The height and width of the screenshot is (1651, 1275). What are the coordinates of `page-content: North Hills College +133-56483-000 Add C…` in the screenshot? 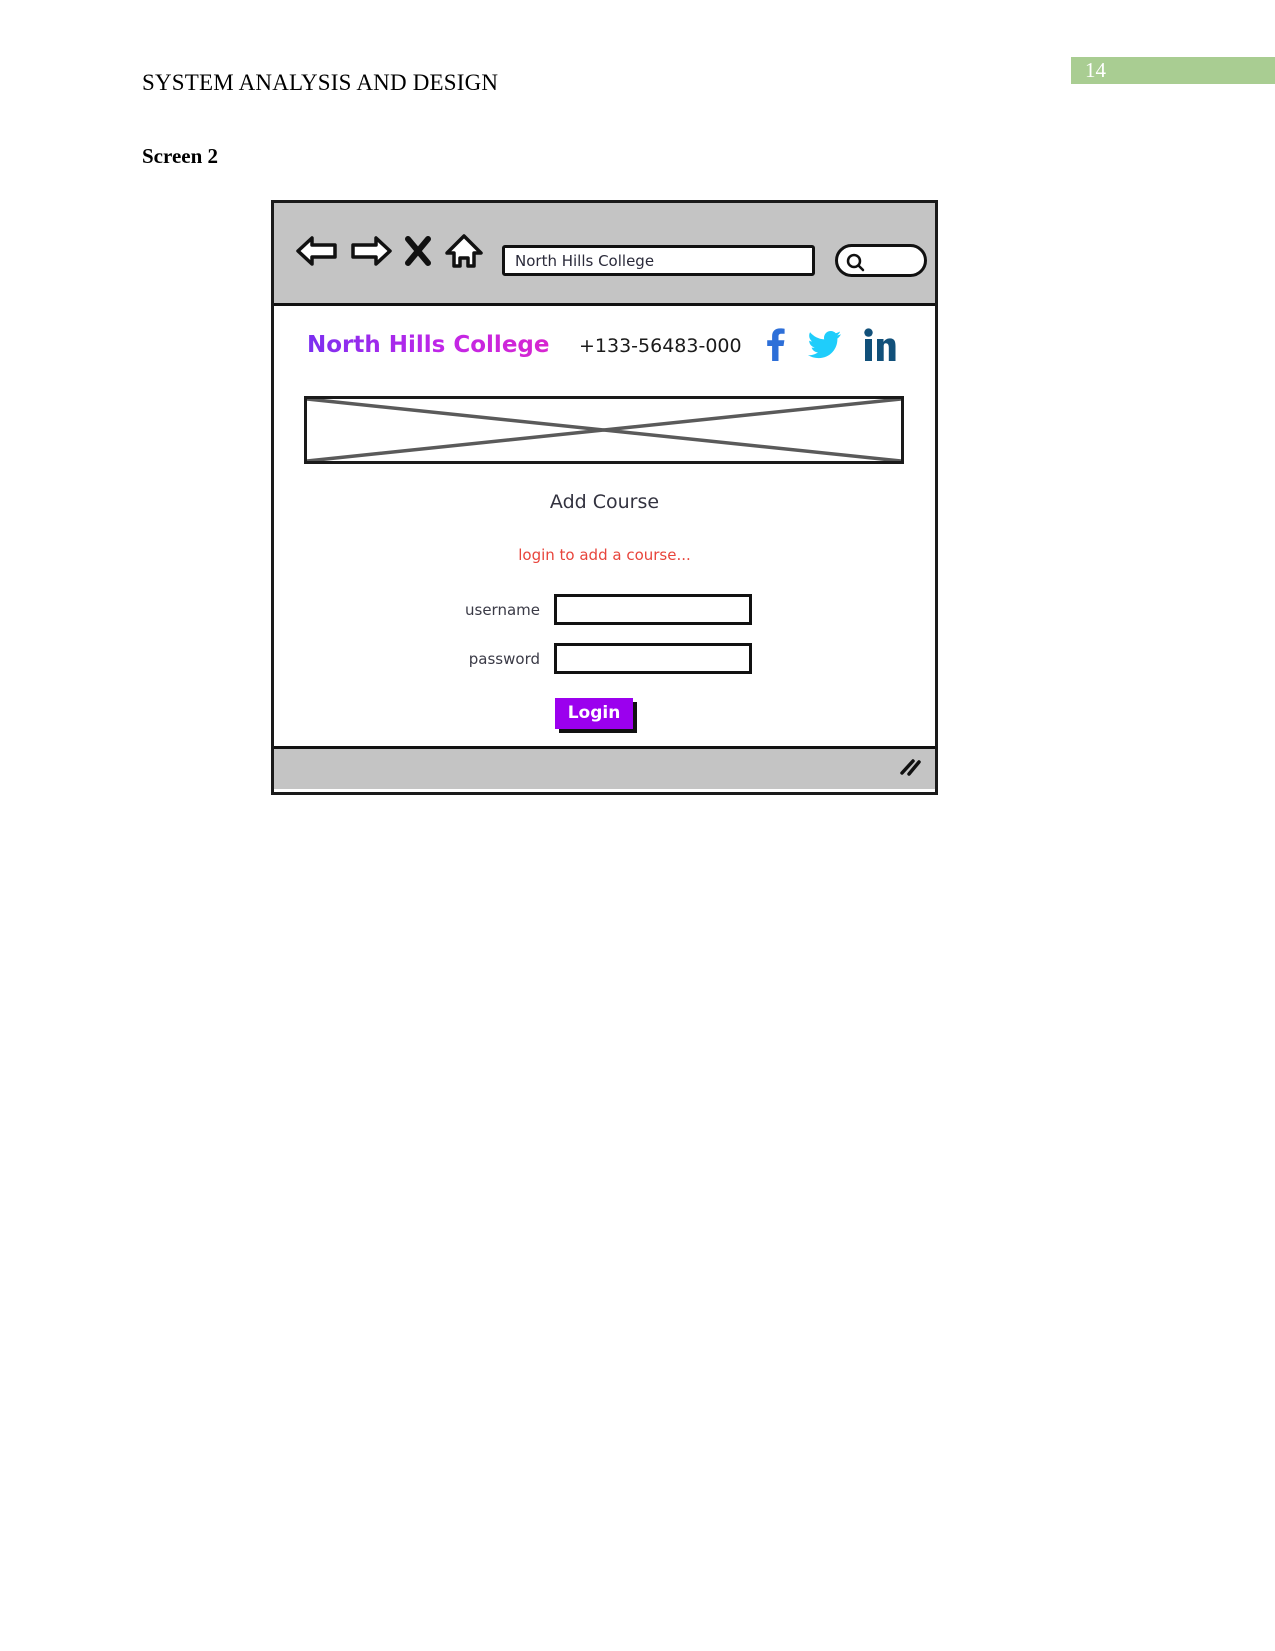 It's located at (604, 526).